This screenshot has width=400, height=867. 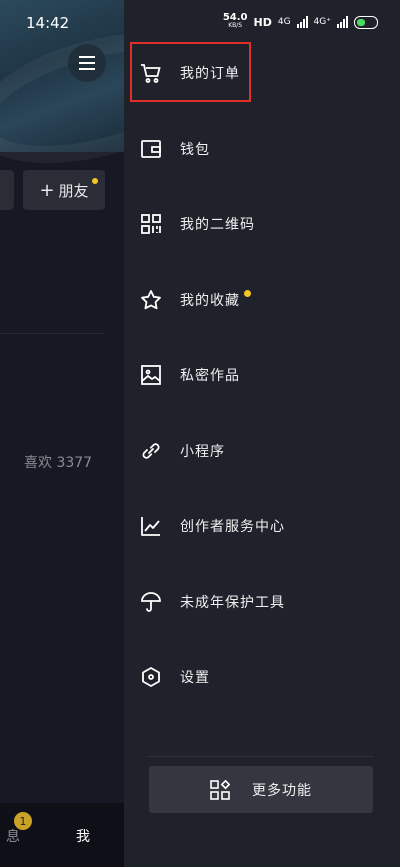 I want to click on battery-icon, so click(x=366, y=22).